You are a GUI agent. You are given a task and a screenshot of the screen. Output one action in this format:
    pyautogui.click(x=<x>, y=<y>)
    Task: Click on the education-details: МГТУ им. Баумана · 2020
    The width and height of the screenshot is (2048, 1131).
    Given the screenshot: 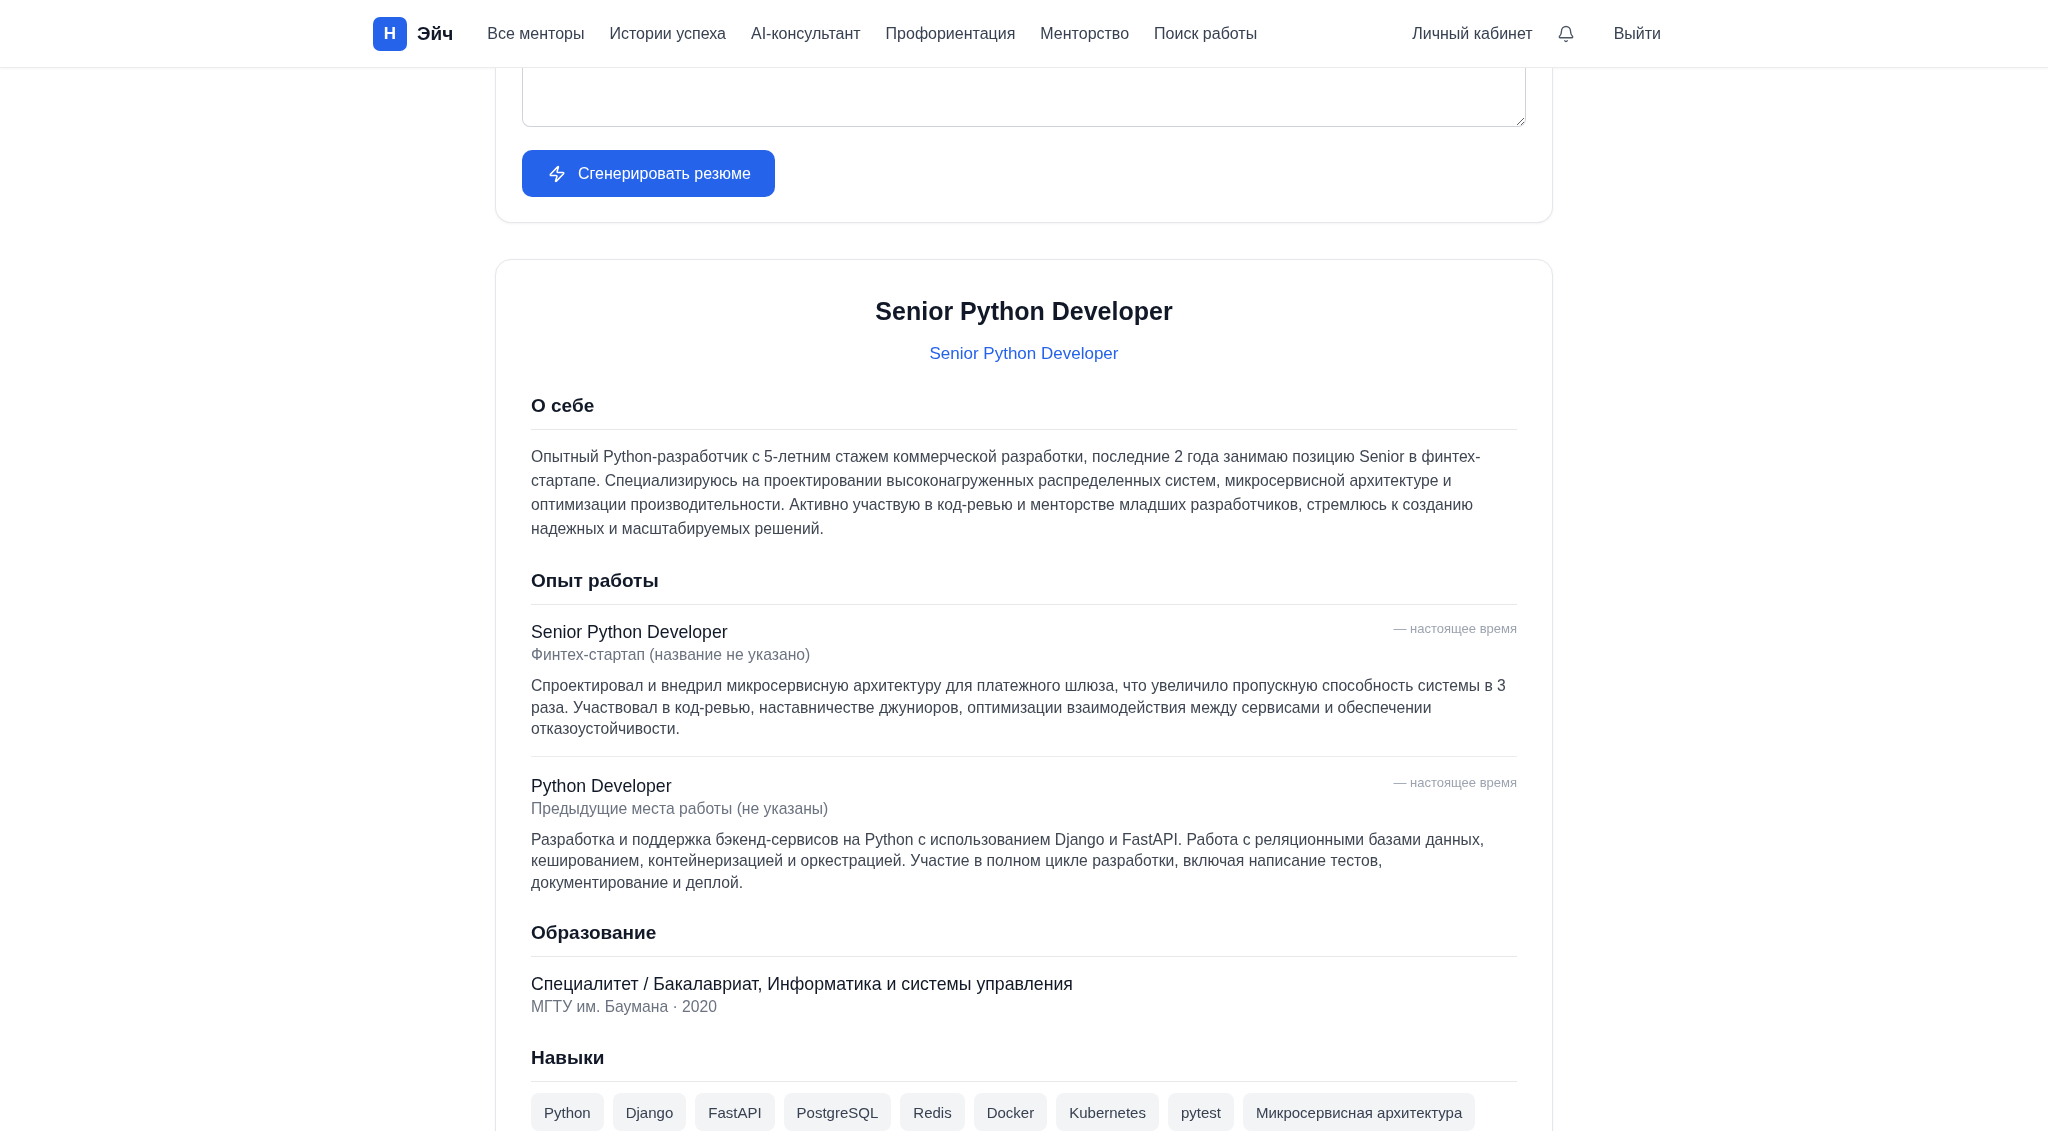 What is the action you would take?
    pyautogui.click(x=624, y=1007)
    